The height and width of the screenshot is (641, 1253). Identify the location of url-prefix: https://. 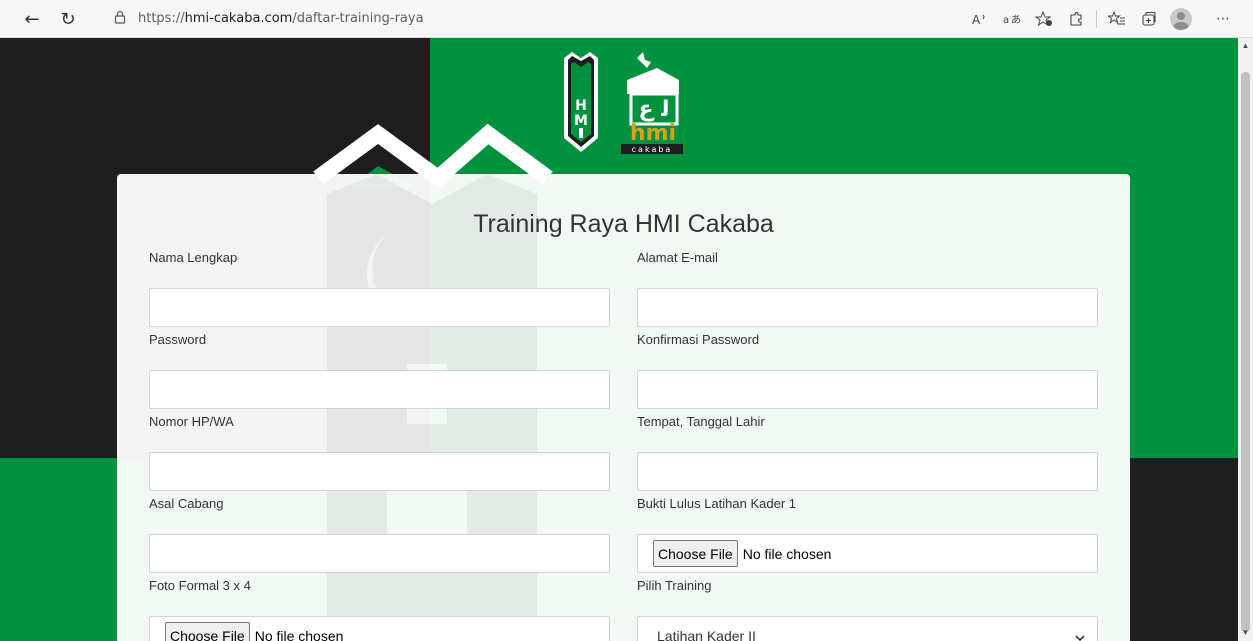
(161, 18).